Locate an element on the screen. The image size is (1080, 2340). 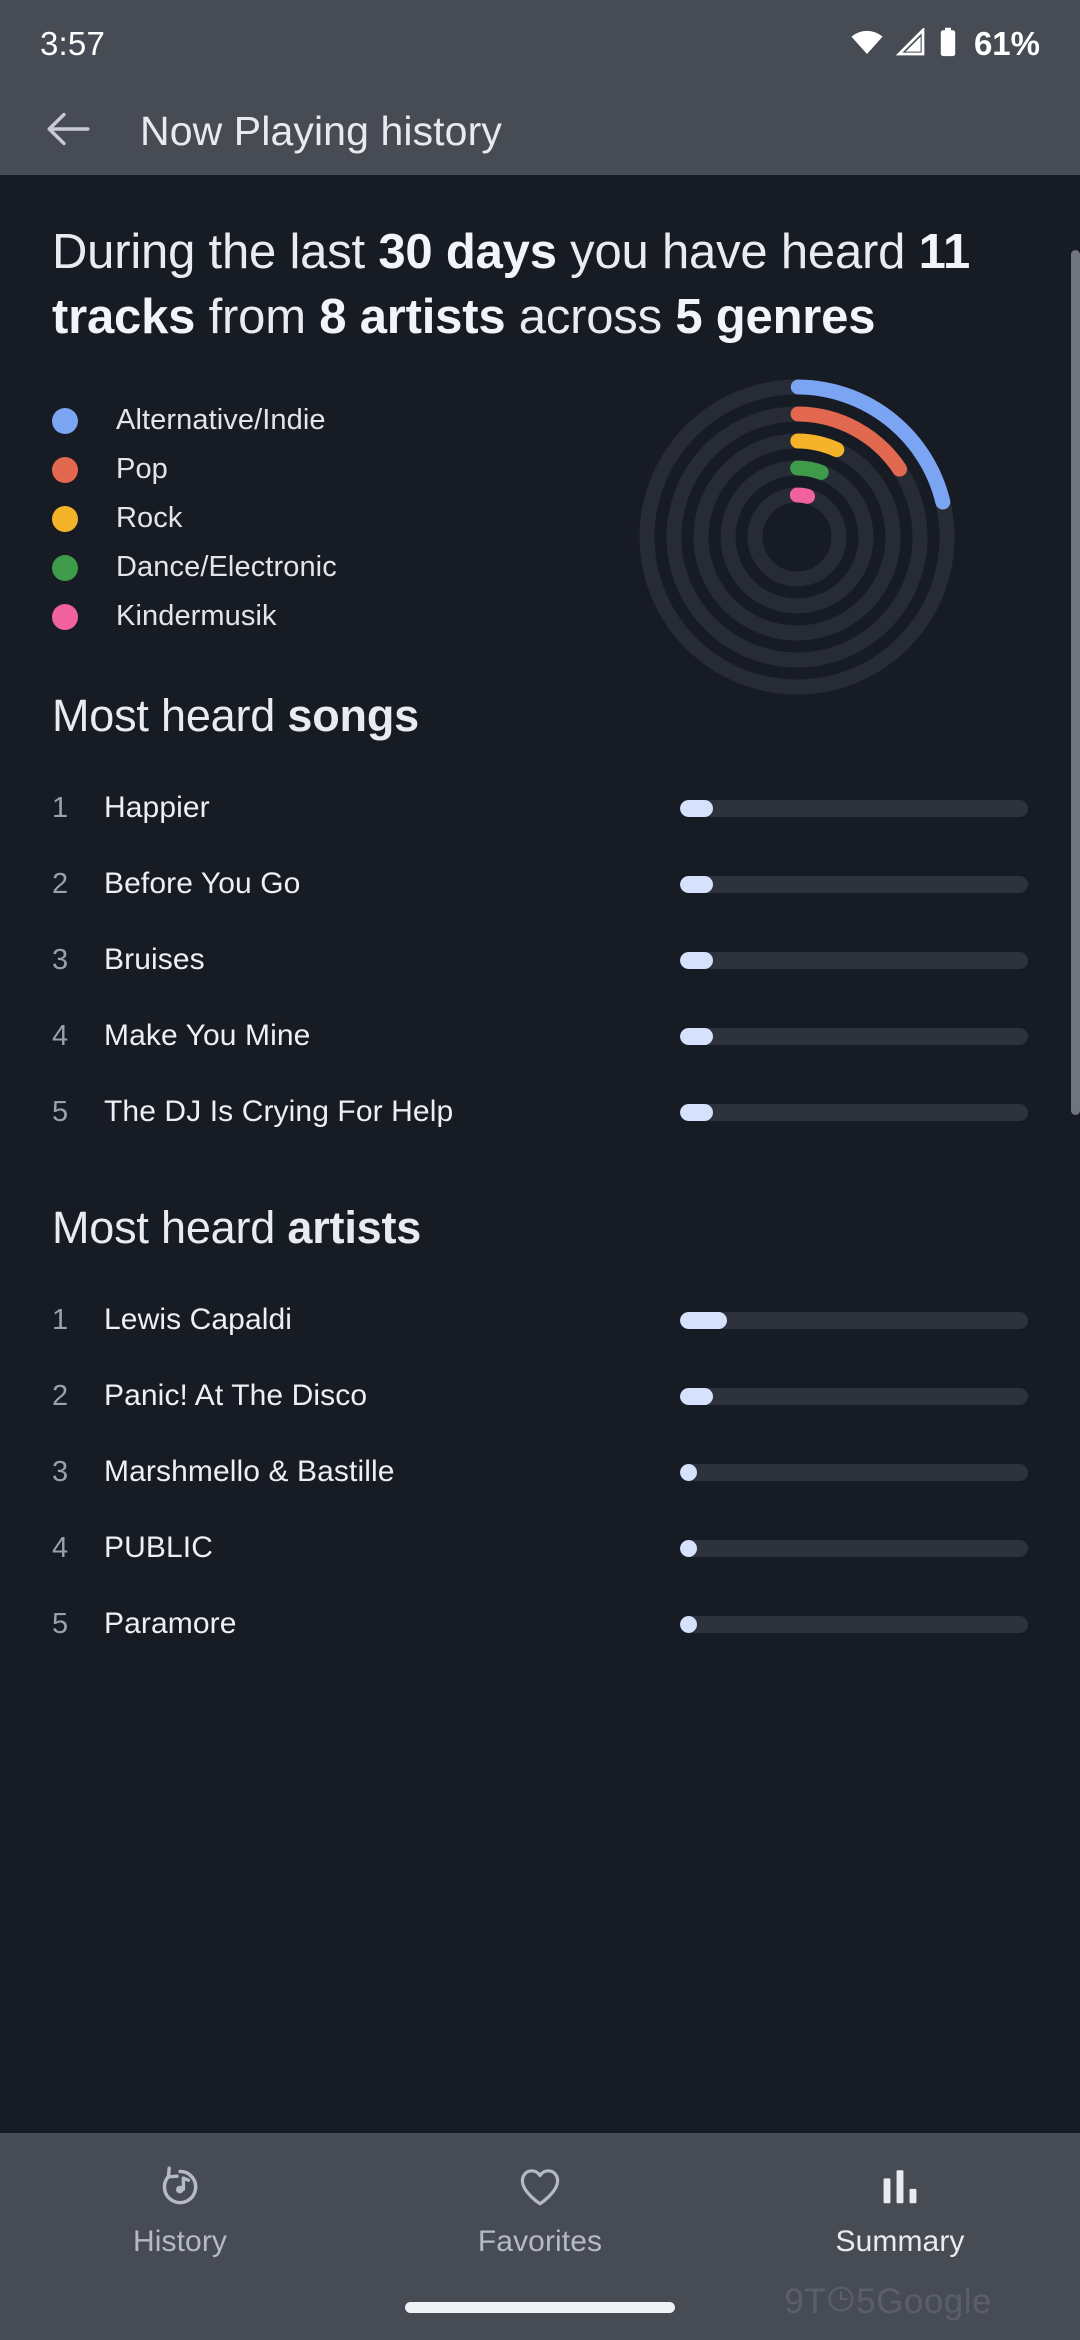
nav-item-label: Favorites is located at coordinates (540, 2241).